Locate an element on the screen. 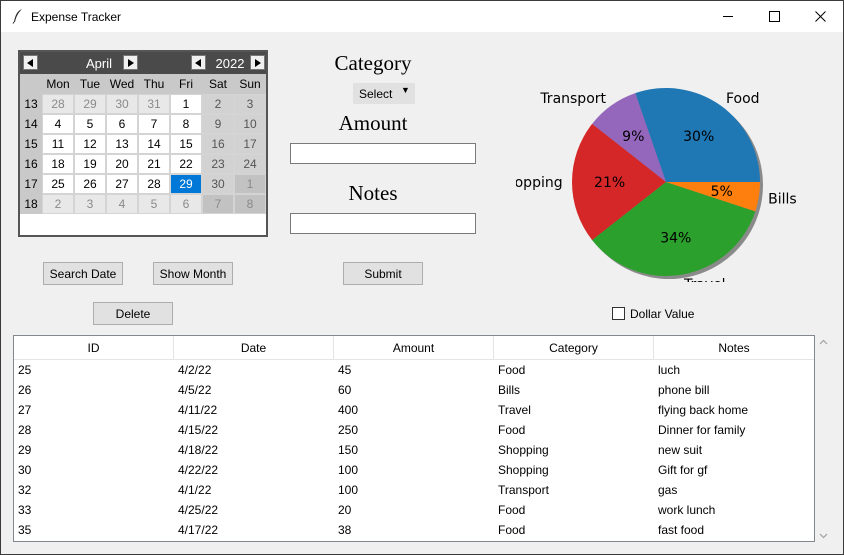  notes-label: Notes is located at coordinates (373, 193).